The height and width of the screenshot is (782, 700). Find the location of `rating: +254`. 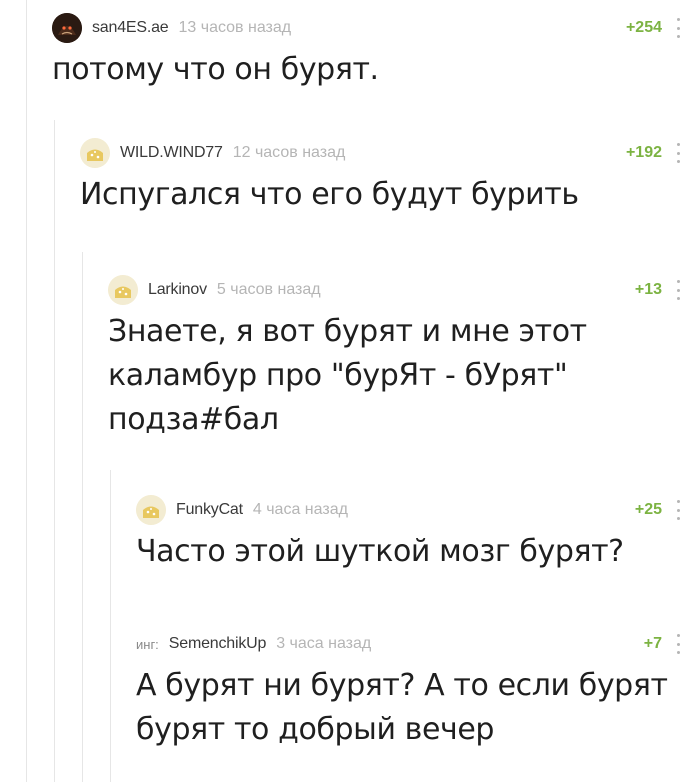

rating: +254 is located at coordinates (643, 27).